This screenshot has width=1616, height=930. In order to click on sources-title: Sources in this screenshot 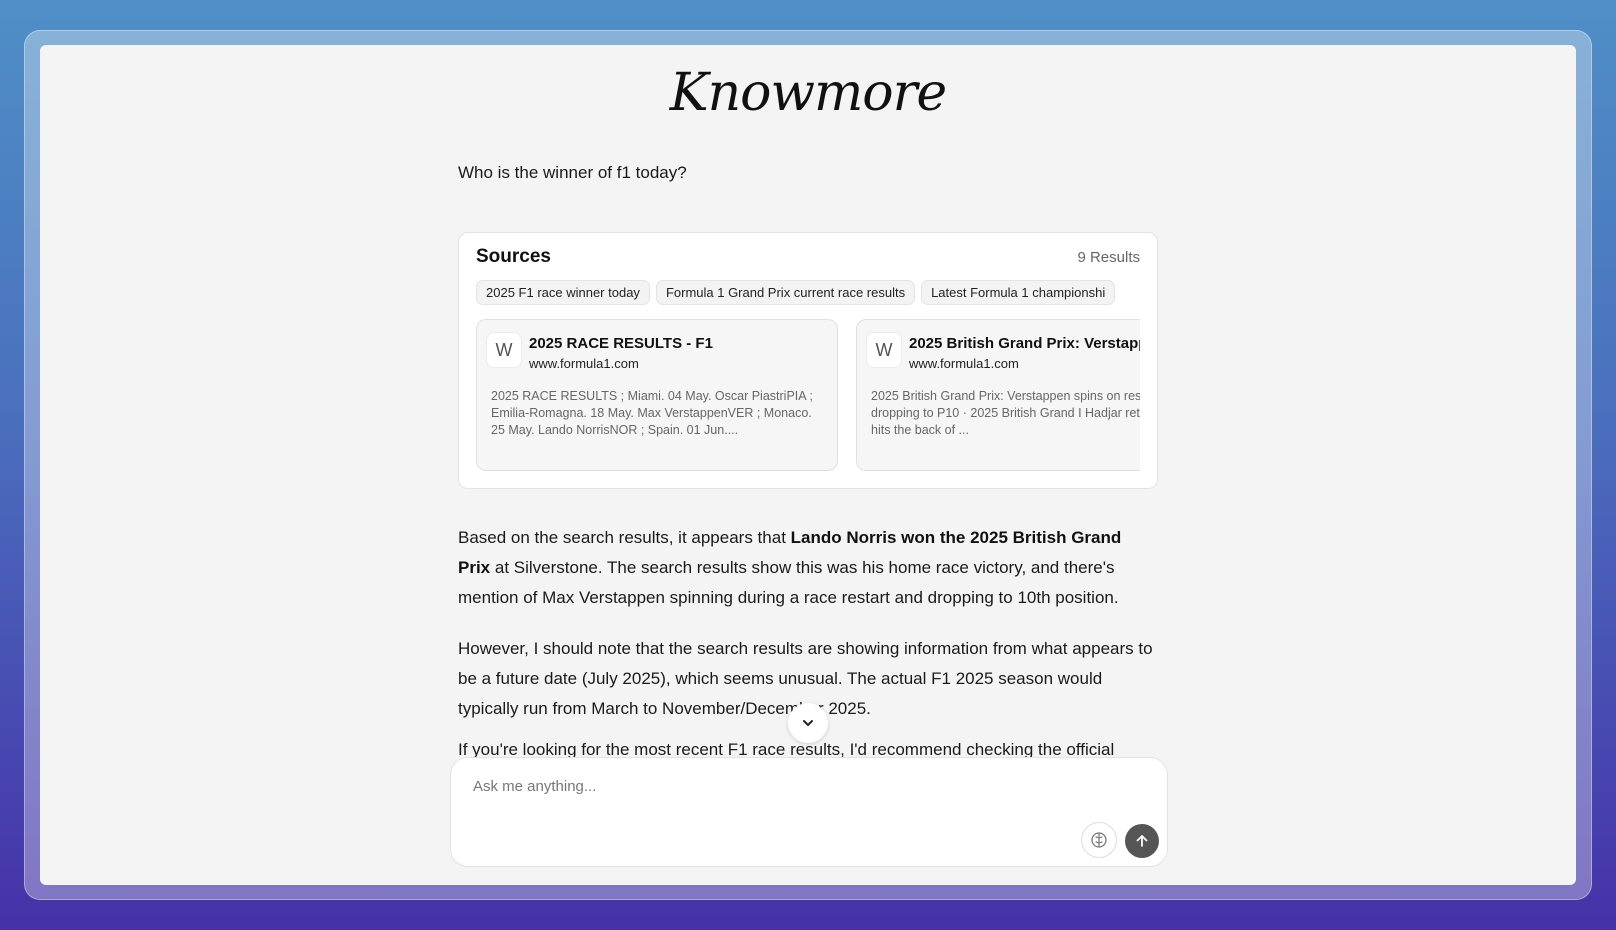, I will do `click(513, 256)`.